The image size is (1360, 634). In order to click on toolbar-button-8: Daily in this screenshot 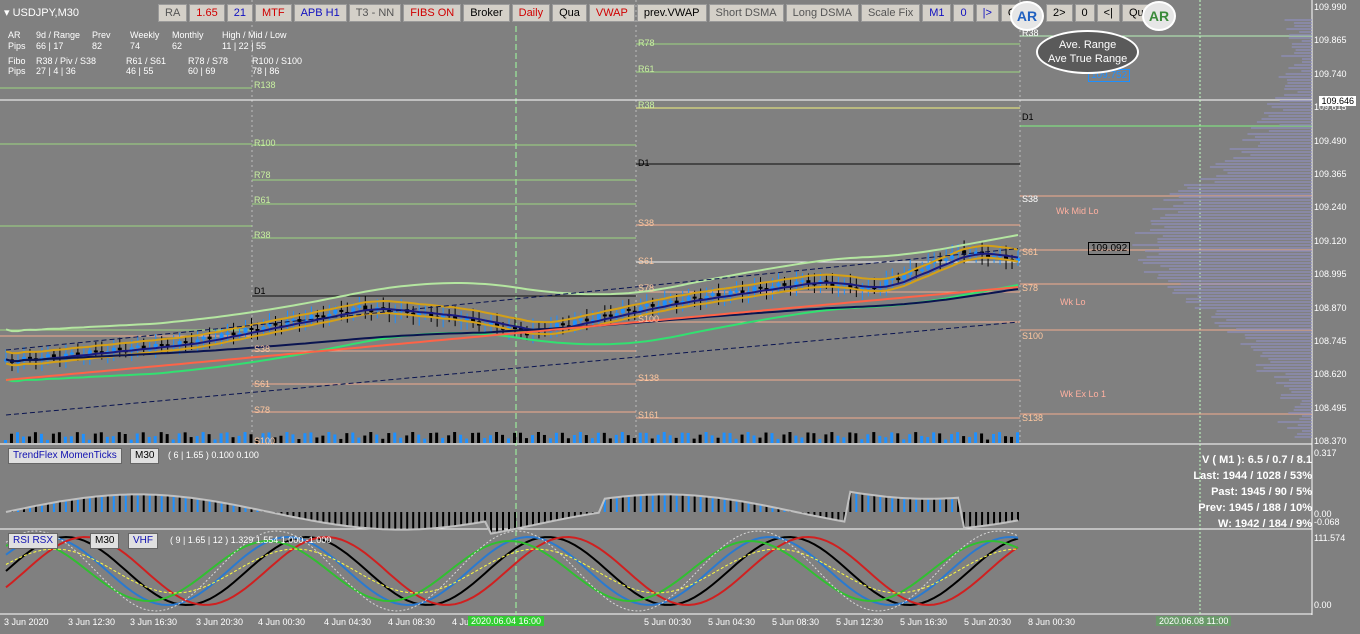, I will do `click(531, 13)`.